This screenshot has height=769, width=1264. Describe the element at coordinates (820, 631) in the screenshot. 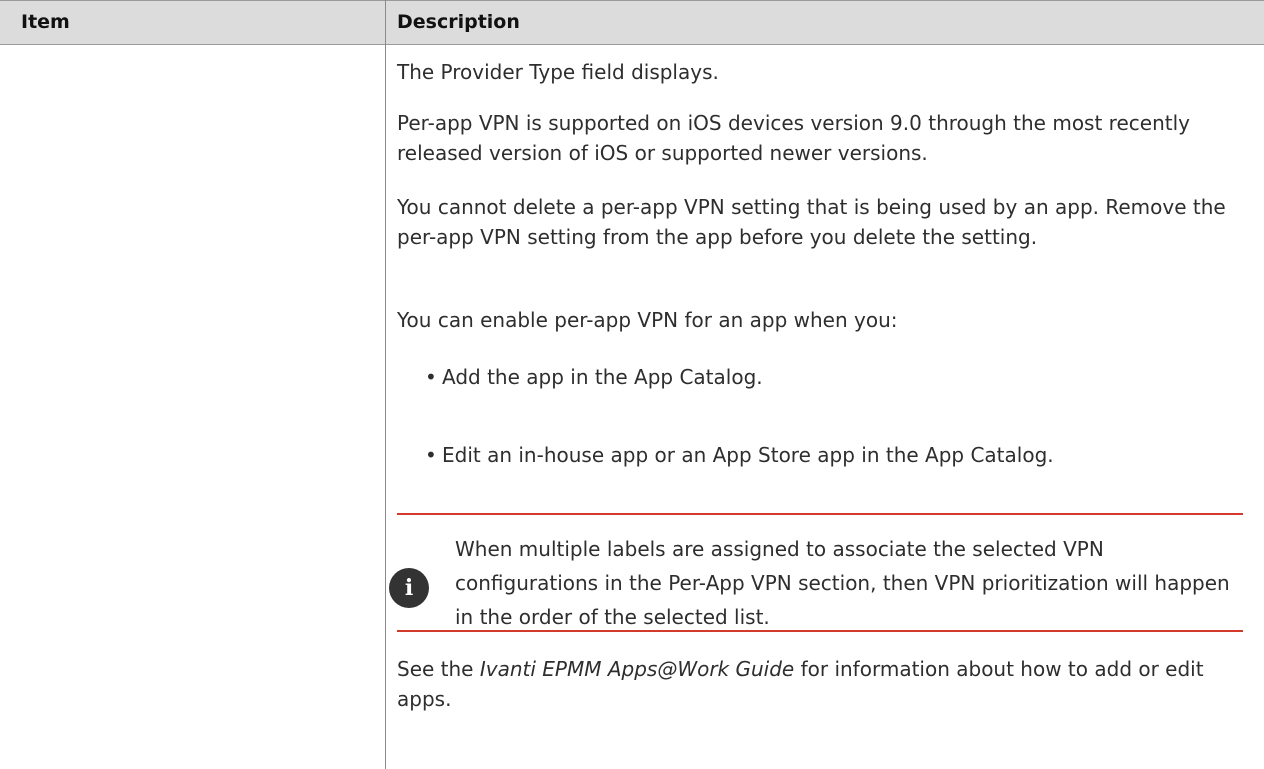

I see `note-bottom-rule` at that location.